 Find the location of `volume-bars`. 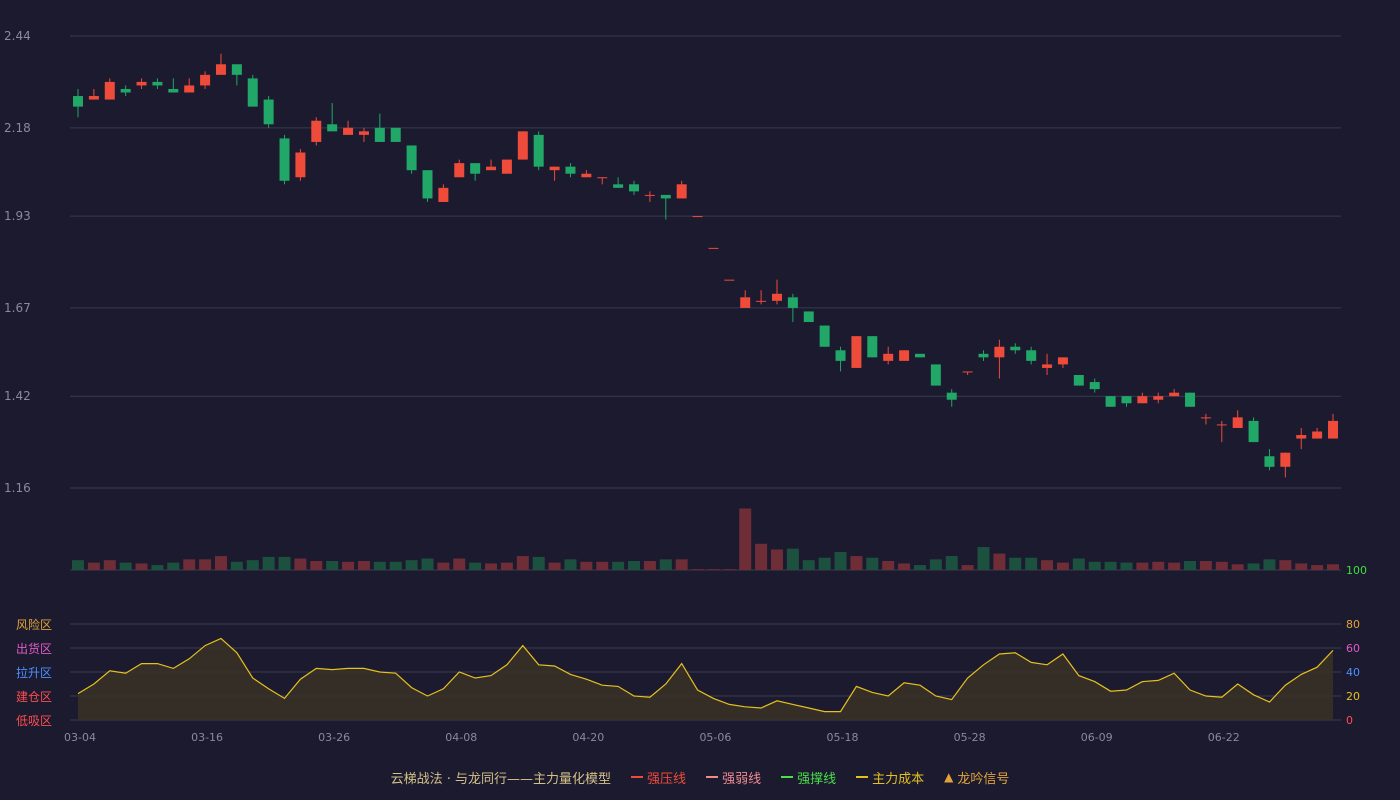

volume-bars is located at coordinates (705, 539).